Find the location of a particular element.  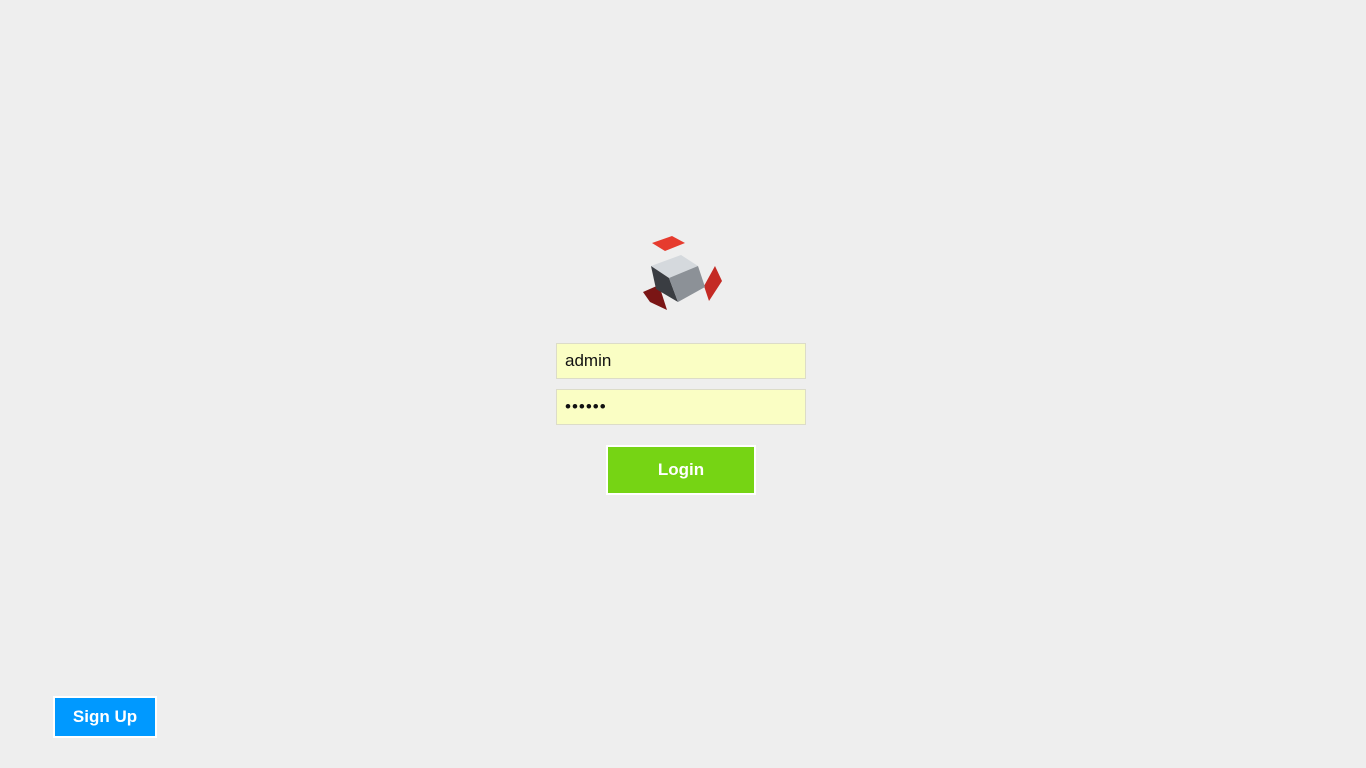

sign-up-button: Sign Up is located at coordinates (105, 717).